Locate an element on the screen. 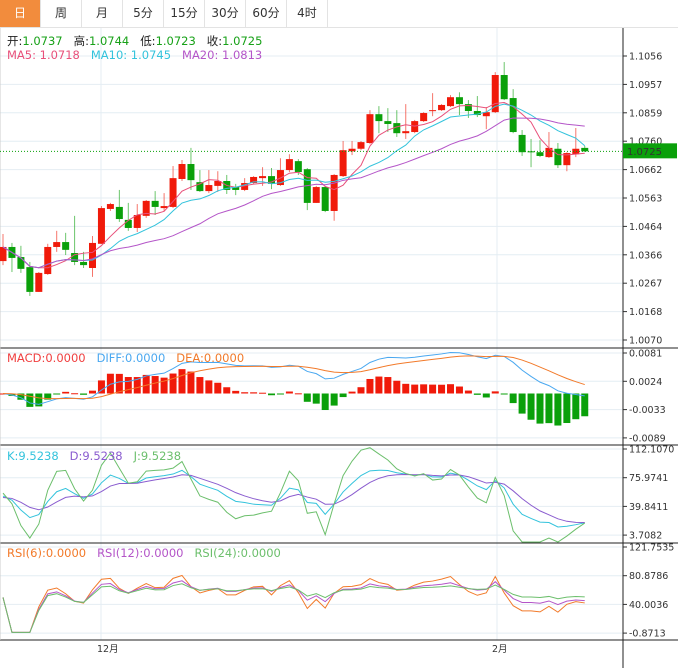 This screenshot has width=678, height=668. macd-tick-label: -0.0033 is located at coordinates (647, 410).